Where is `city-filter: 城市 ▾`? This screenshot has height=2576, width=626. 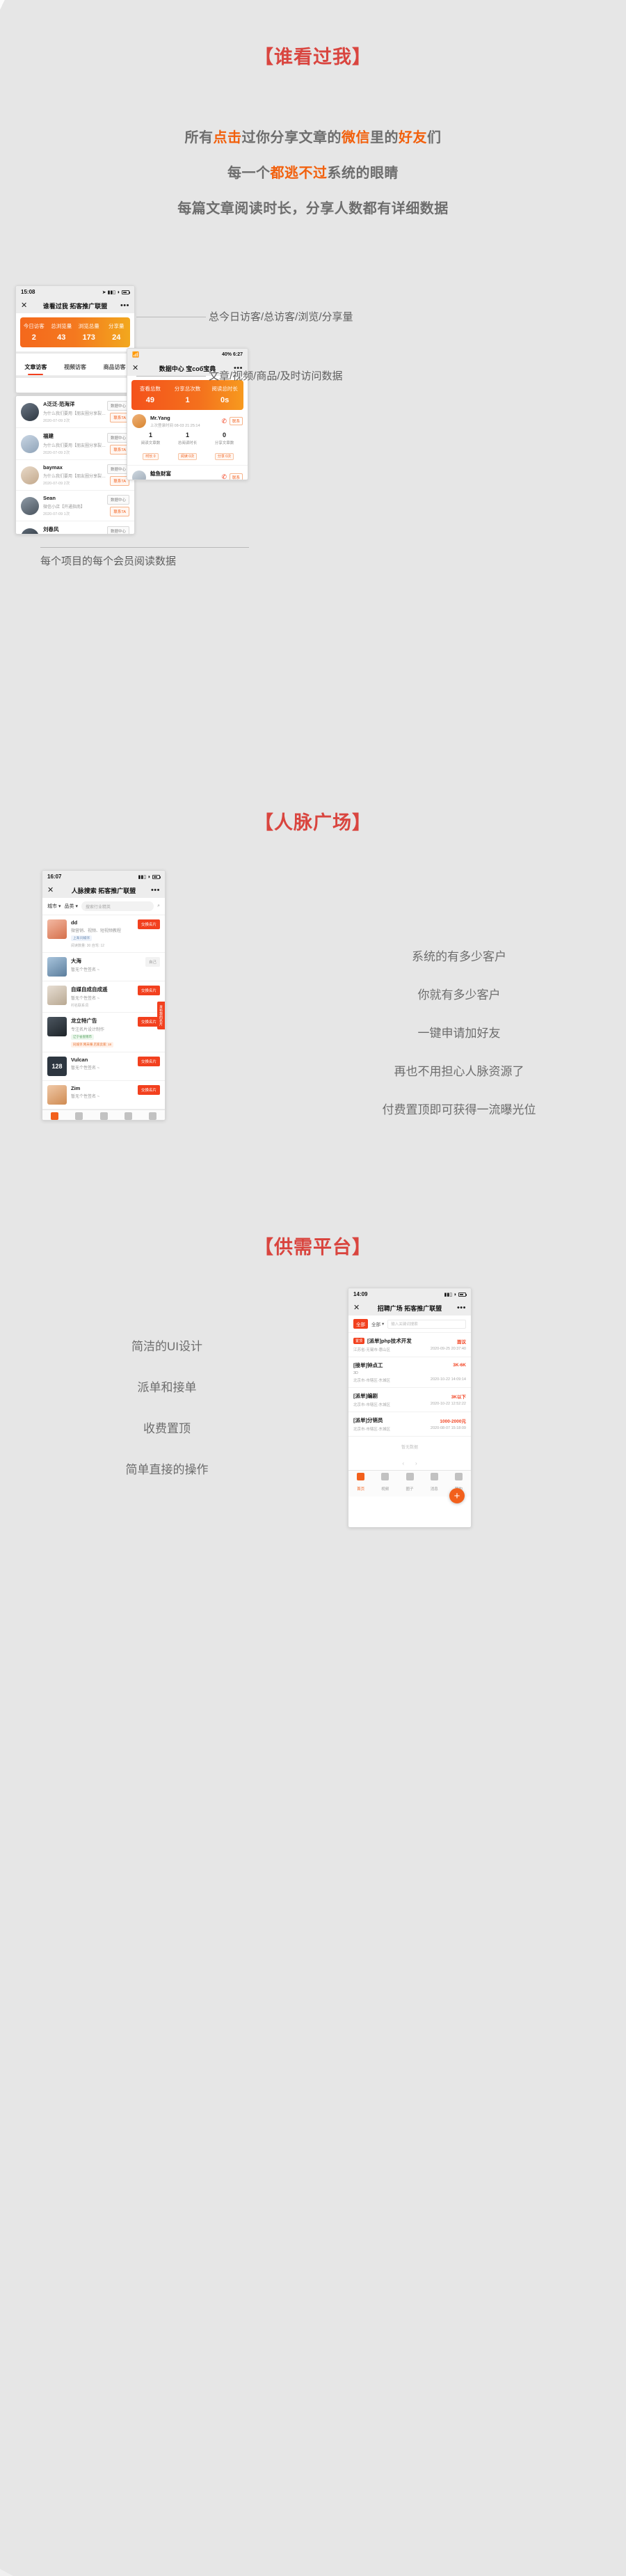
city-filter: 城市 ▾ is located at coordinates (54, 906).